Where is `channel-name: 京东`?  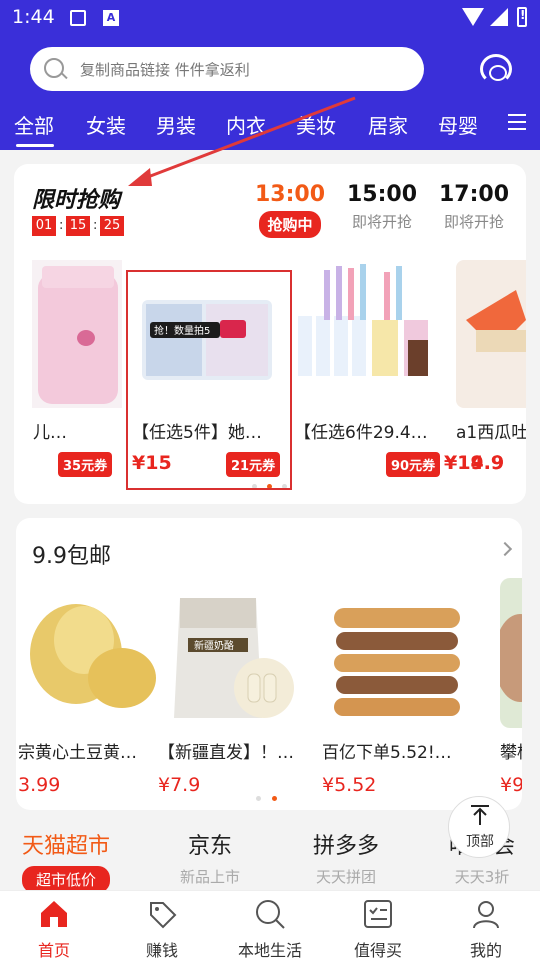
channel-name: 京东 is located at coordinates (209, 846).